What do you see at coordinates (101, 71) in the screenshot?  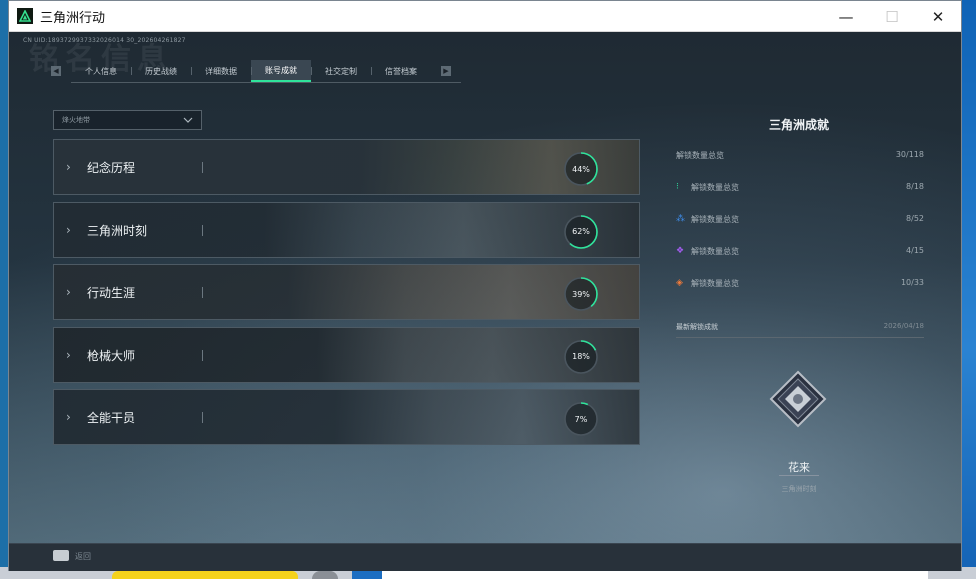 I see `tab-personal-info: 个人信息` at bounding box center [101, 71].